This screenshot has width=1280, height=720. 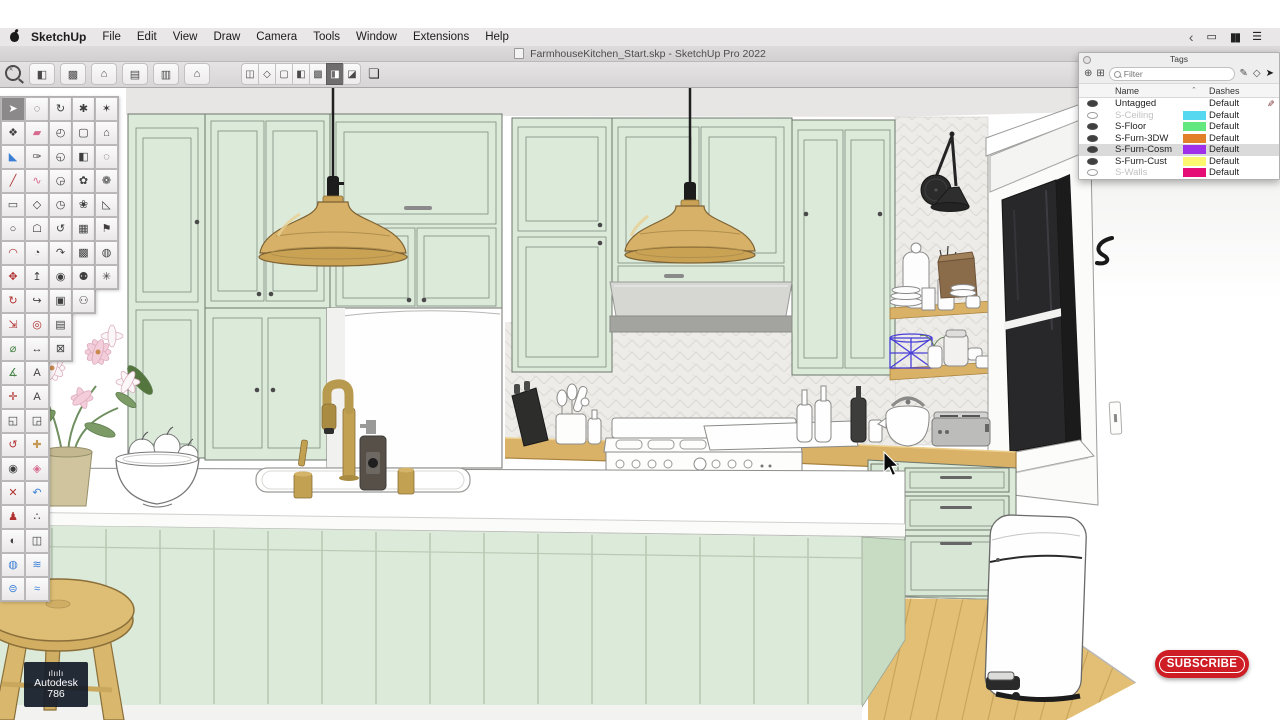 I want to click on menu-tools: Tools, so click(x=326, y=37).